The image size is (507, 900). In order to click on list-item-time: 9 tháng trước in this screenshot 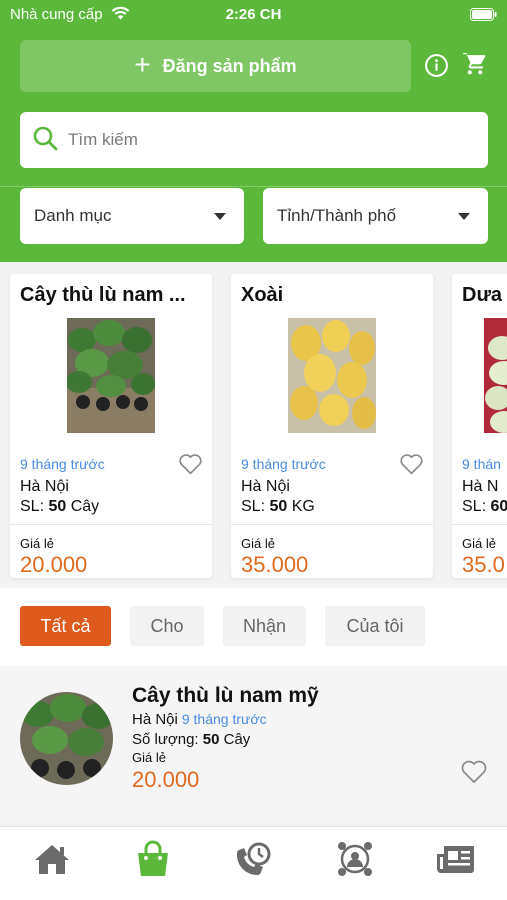, I will do `click(224, 719)`.